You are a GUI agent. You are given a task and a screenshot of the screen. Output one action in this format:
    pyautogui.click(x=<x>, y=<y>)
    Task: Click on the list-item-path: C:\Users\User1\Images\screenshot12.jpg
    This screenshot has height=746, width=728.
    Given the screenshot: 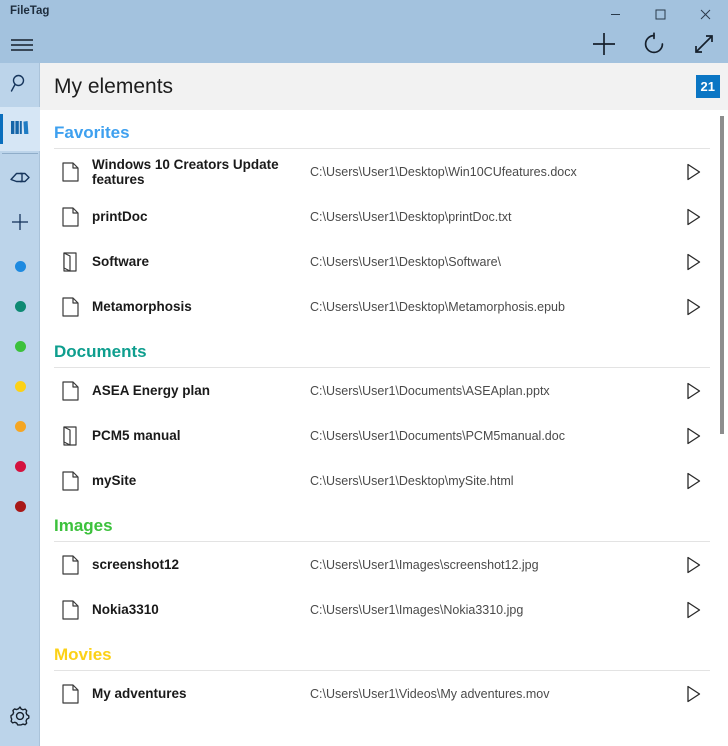 What is the action you would take?
    pyautogui.click(x=424, y=564)
    